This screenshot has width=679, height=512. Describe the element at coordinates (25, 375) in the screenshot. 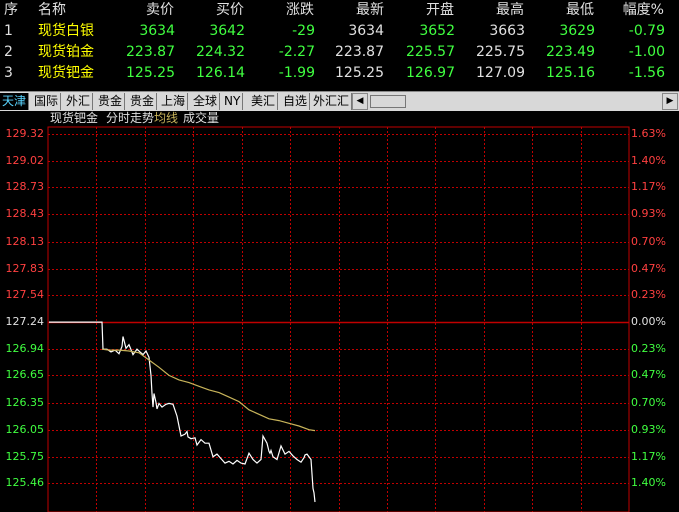

I see `y-tick-label: 126.65` at that location.